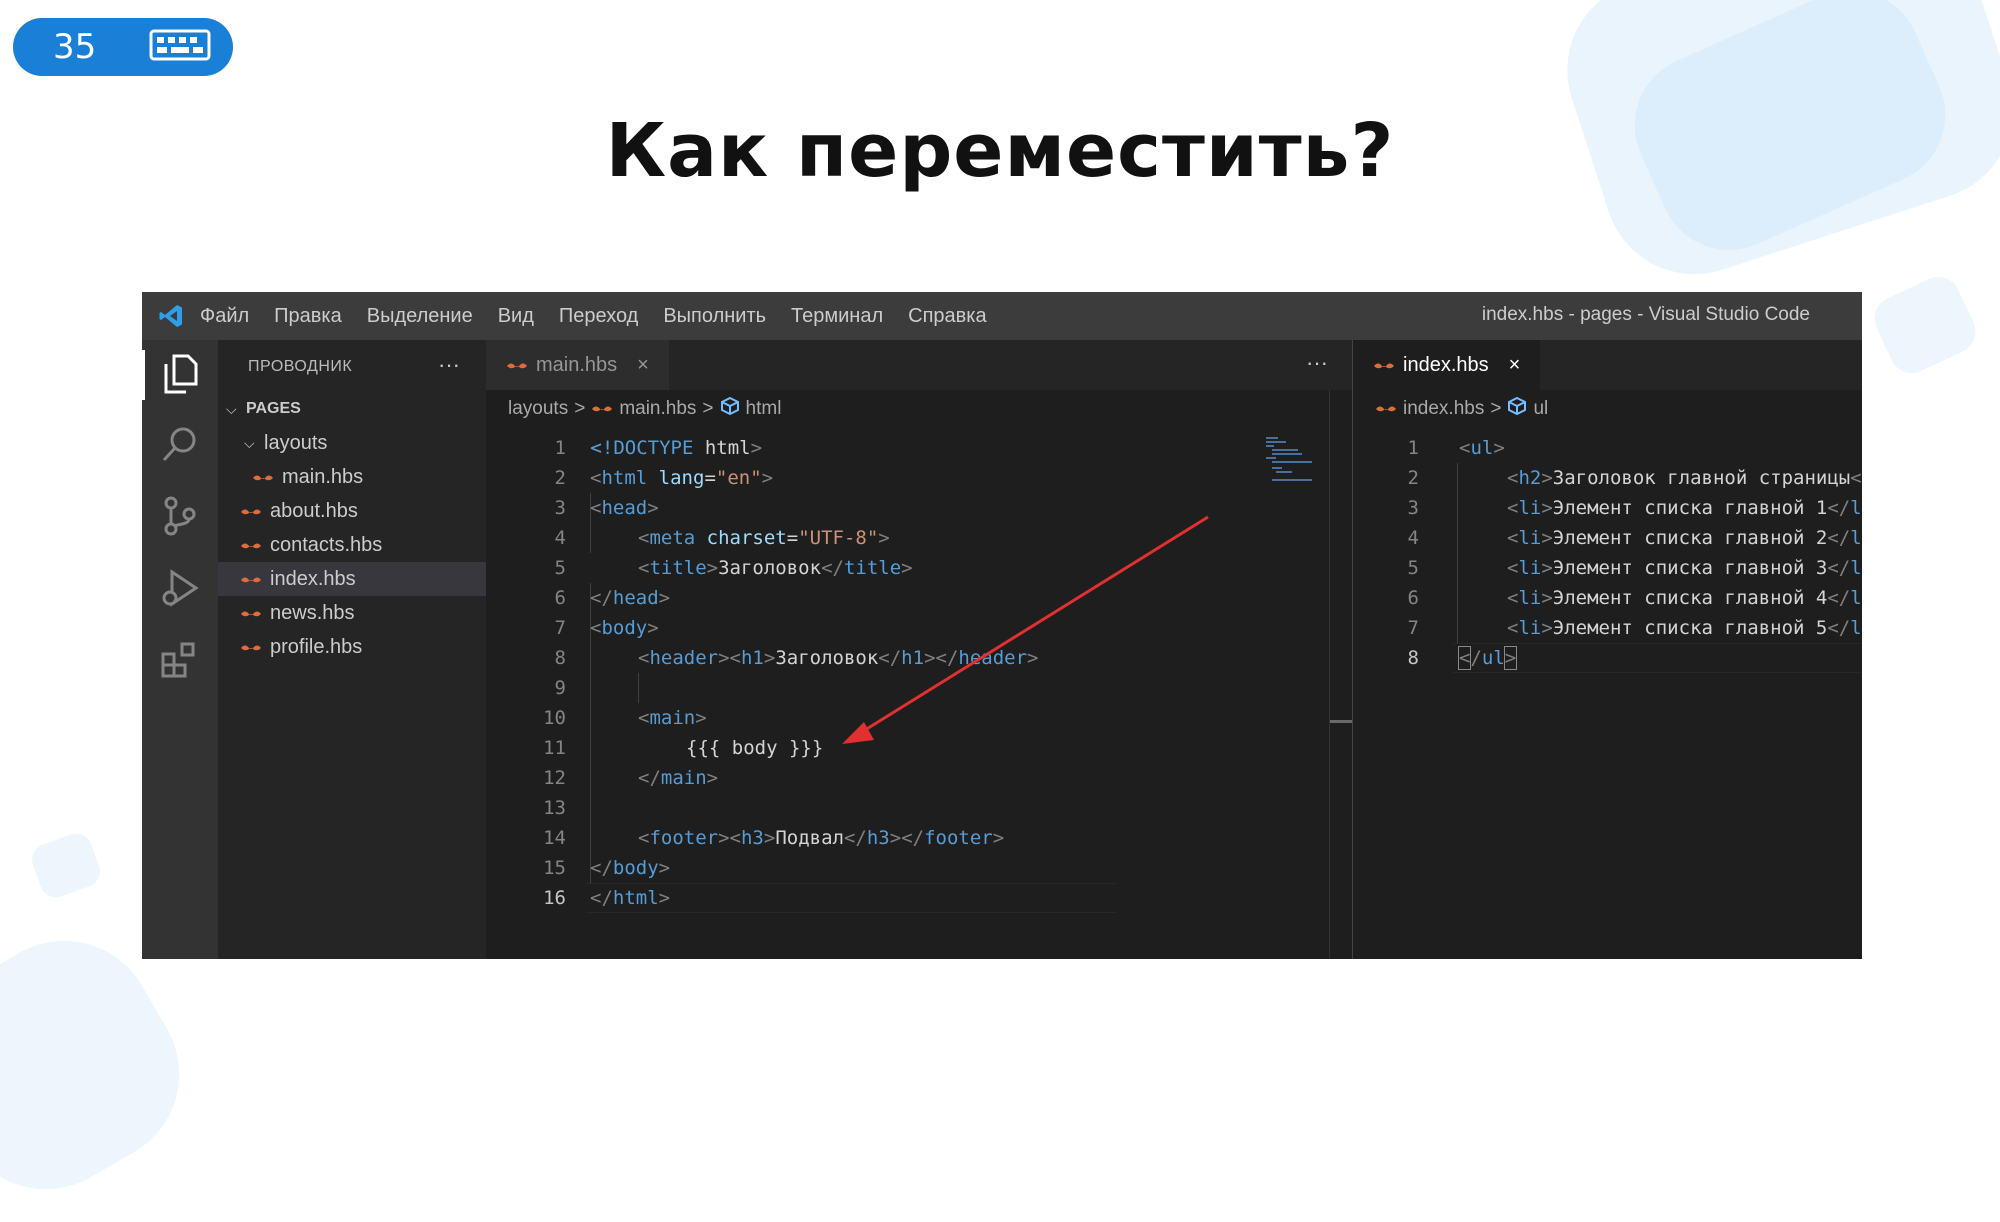 The image size is (2000, 1222). Describe the element at coordinates (75, 47) in the screenshot. I see `slide-number: 35` at that location.